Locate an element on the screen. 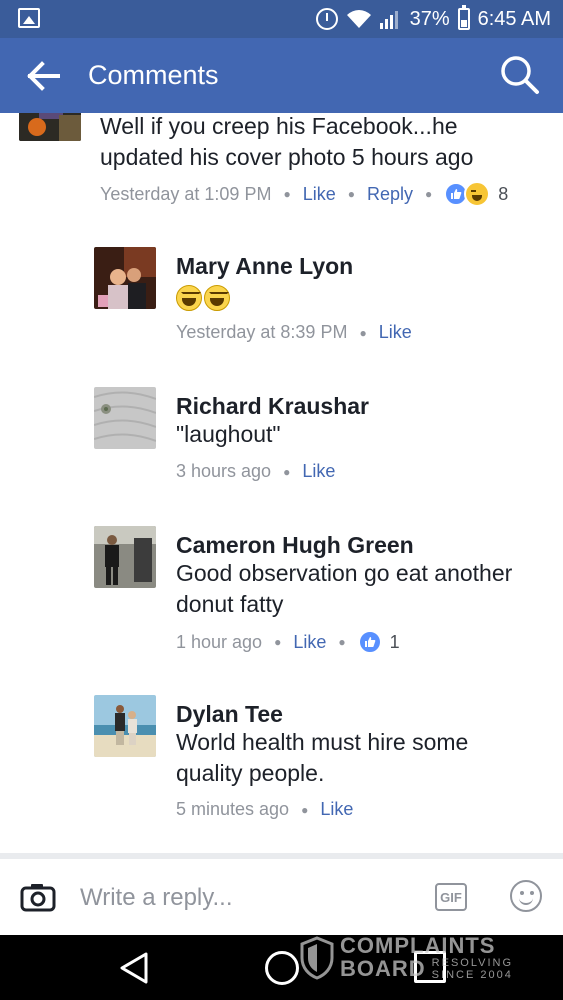 The width and height of the screenshot is (563, 1000). comment-meta: 3 hours ago ● Like is located at coordinates (255, 471).